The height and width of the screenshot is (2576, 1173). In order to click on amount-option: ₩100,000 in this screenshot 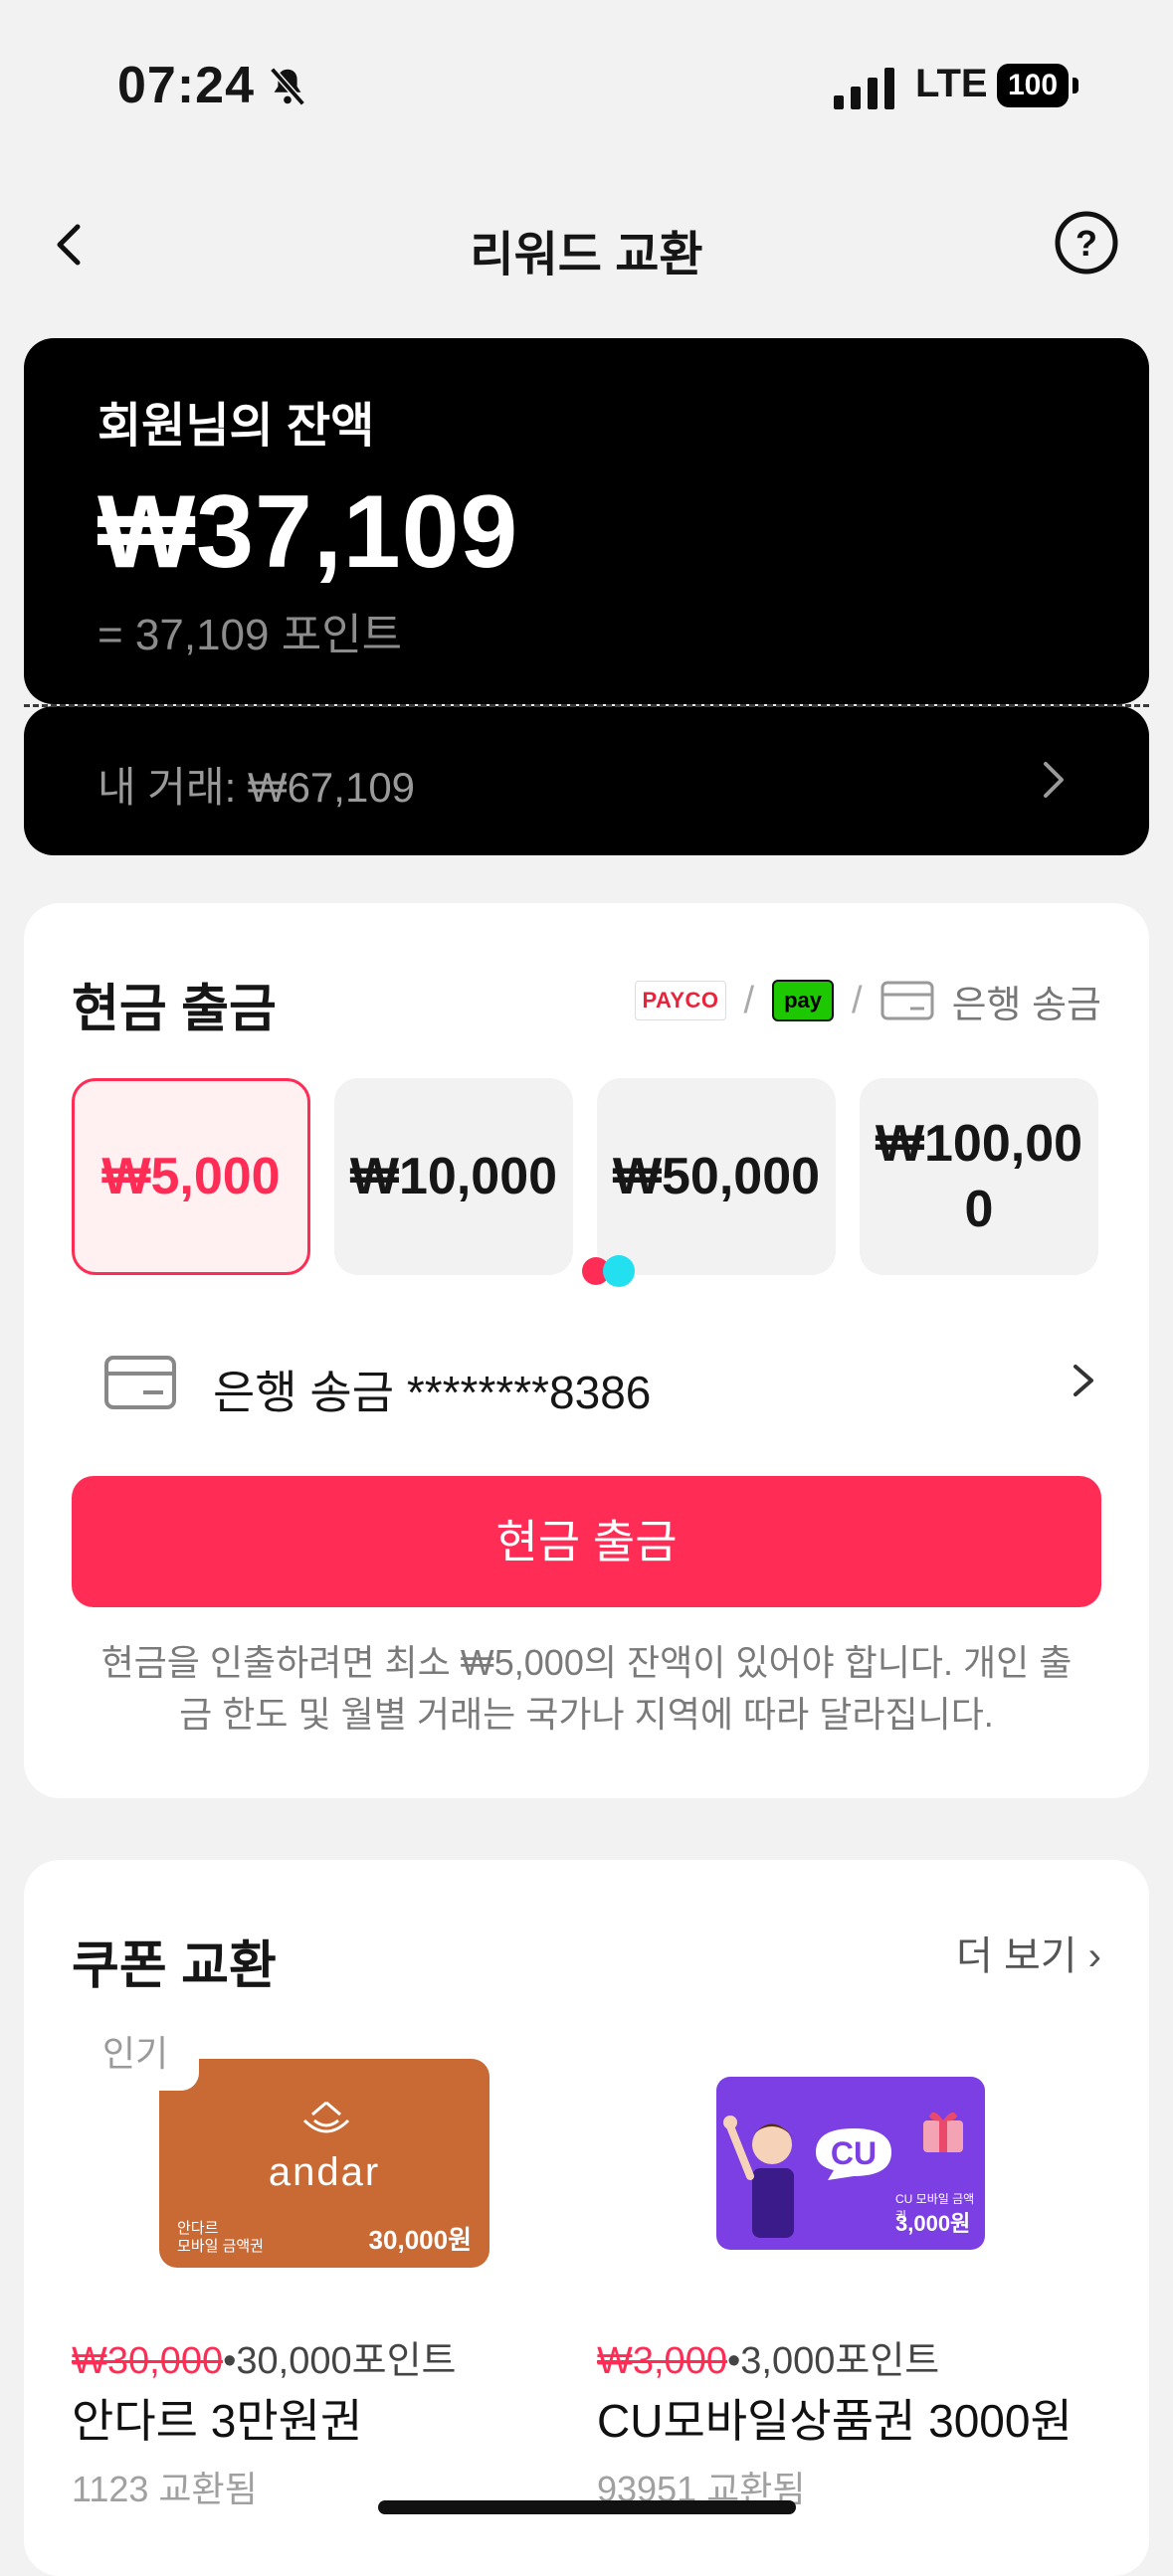, I will do `click(979, 1176)`.